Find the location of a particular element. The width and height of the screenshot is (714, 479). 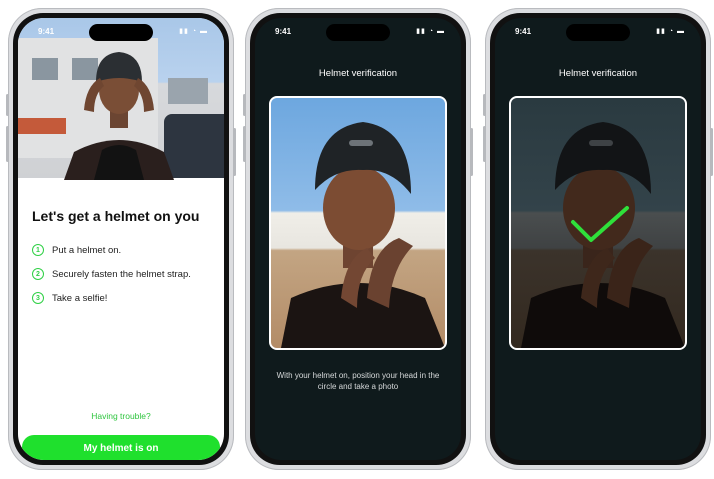

step-text: Take a selfie! is located at coordinates (80, 298).